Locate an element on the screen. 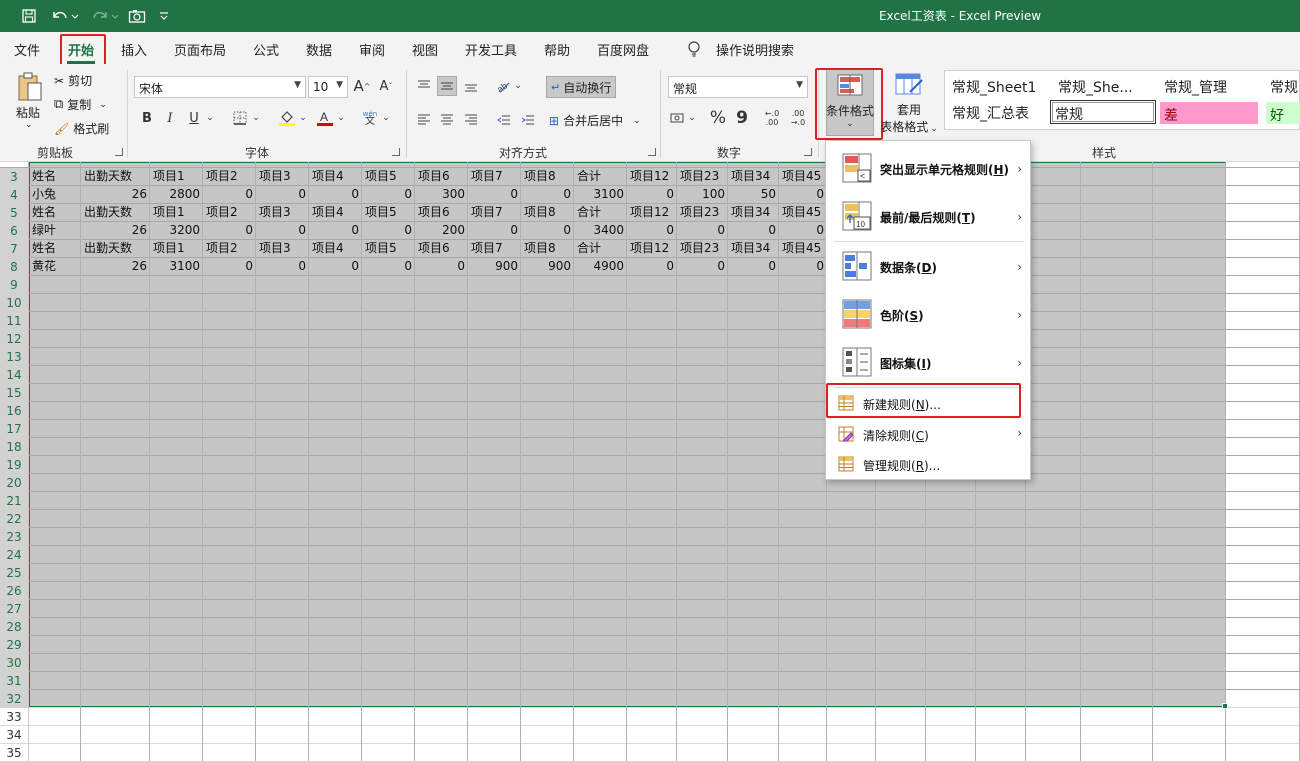 The height and width of the screenshot is (761, 1300). row-header: 18 is located at coordinates (14, 447).